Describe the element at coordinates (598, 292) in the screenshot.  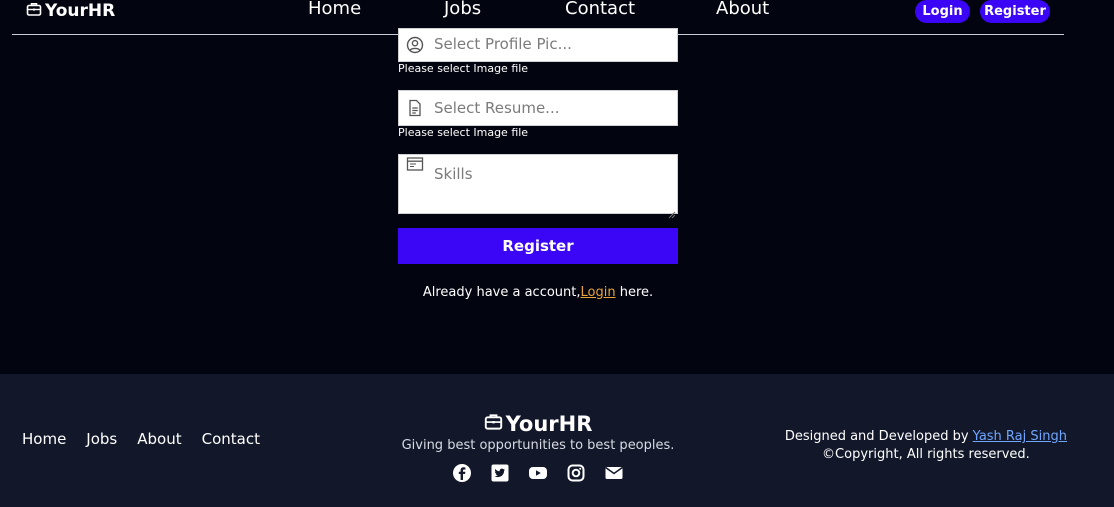
I see `login-link: Login` at that location.